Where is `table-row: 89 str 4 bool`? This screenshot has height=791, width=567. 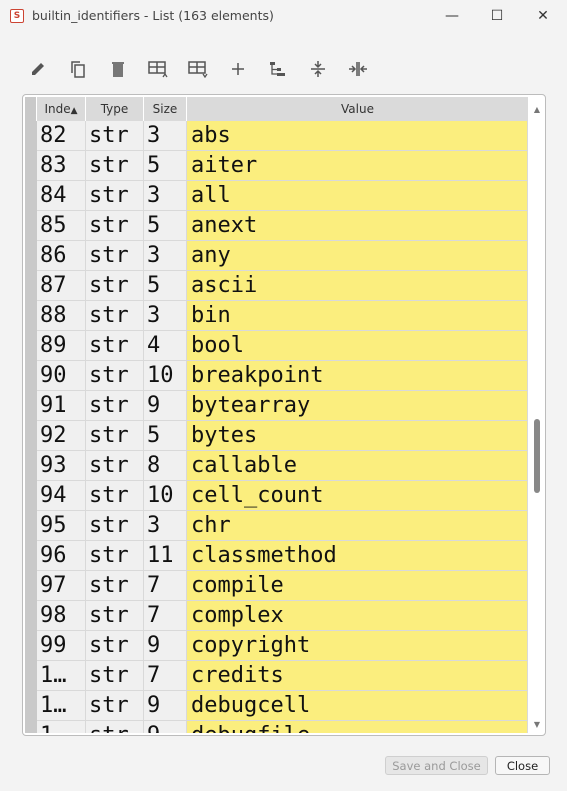
table-row: 89 str 4 bool is located at coordinates (275, 346).